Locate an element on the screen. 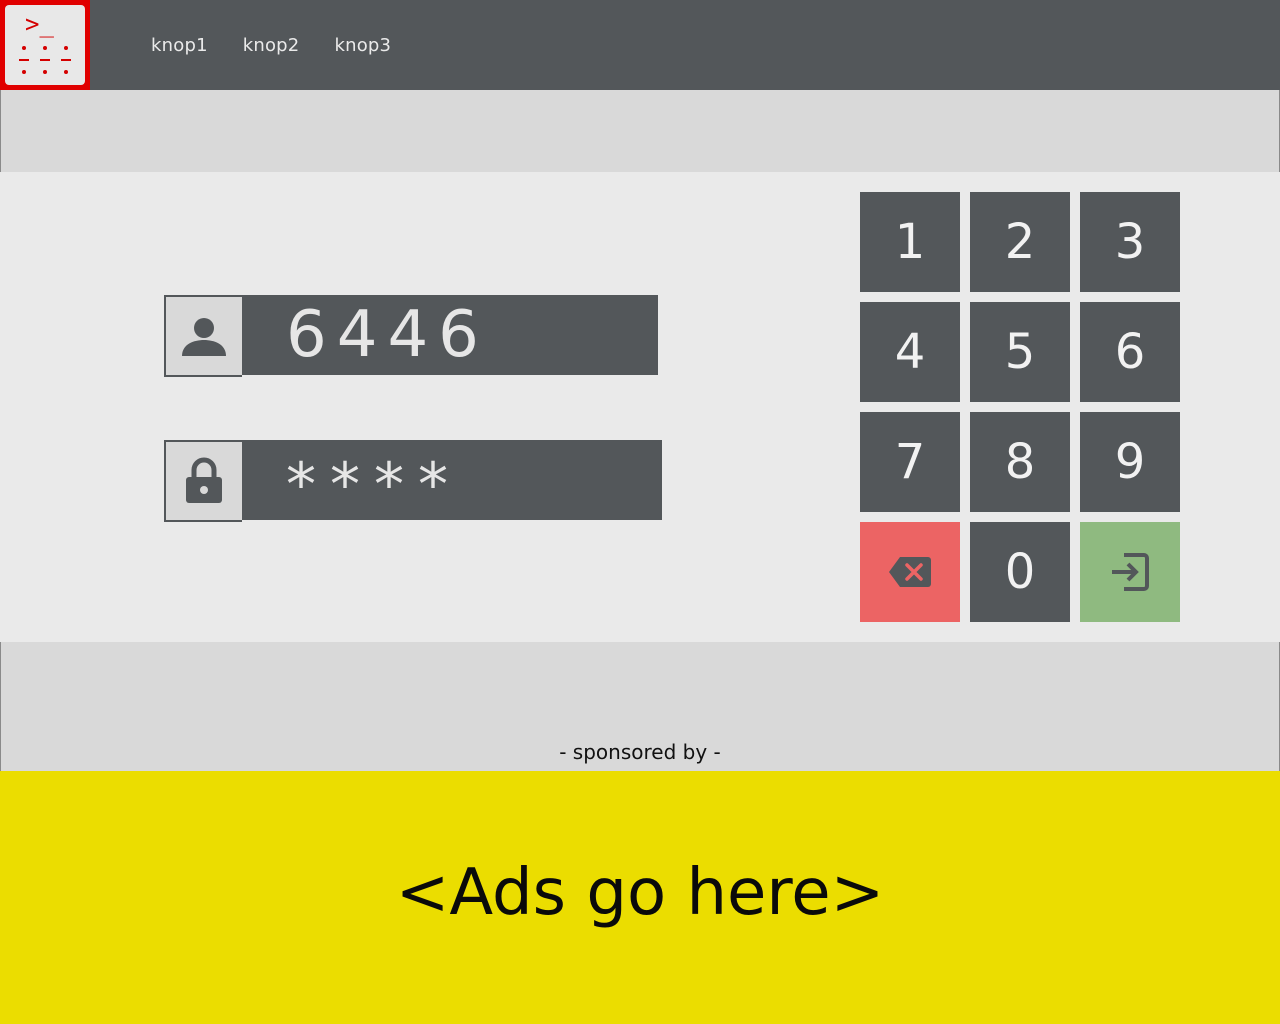 This screenshot has width=1280, height=1024. key-9: 9 is located at coordinates (1130, 462).